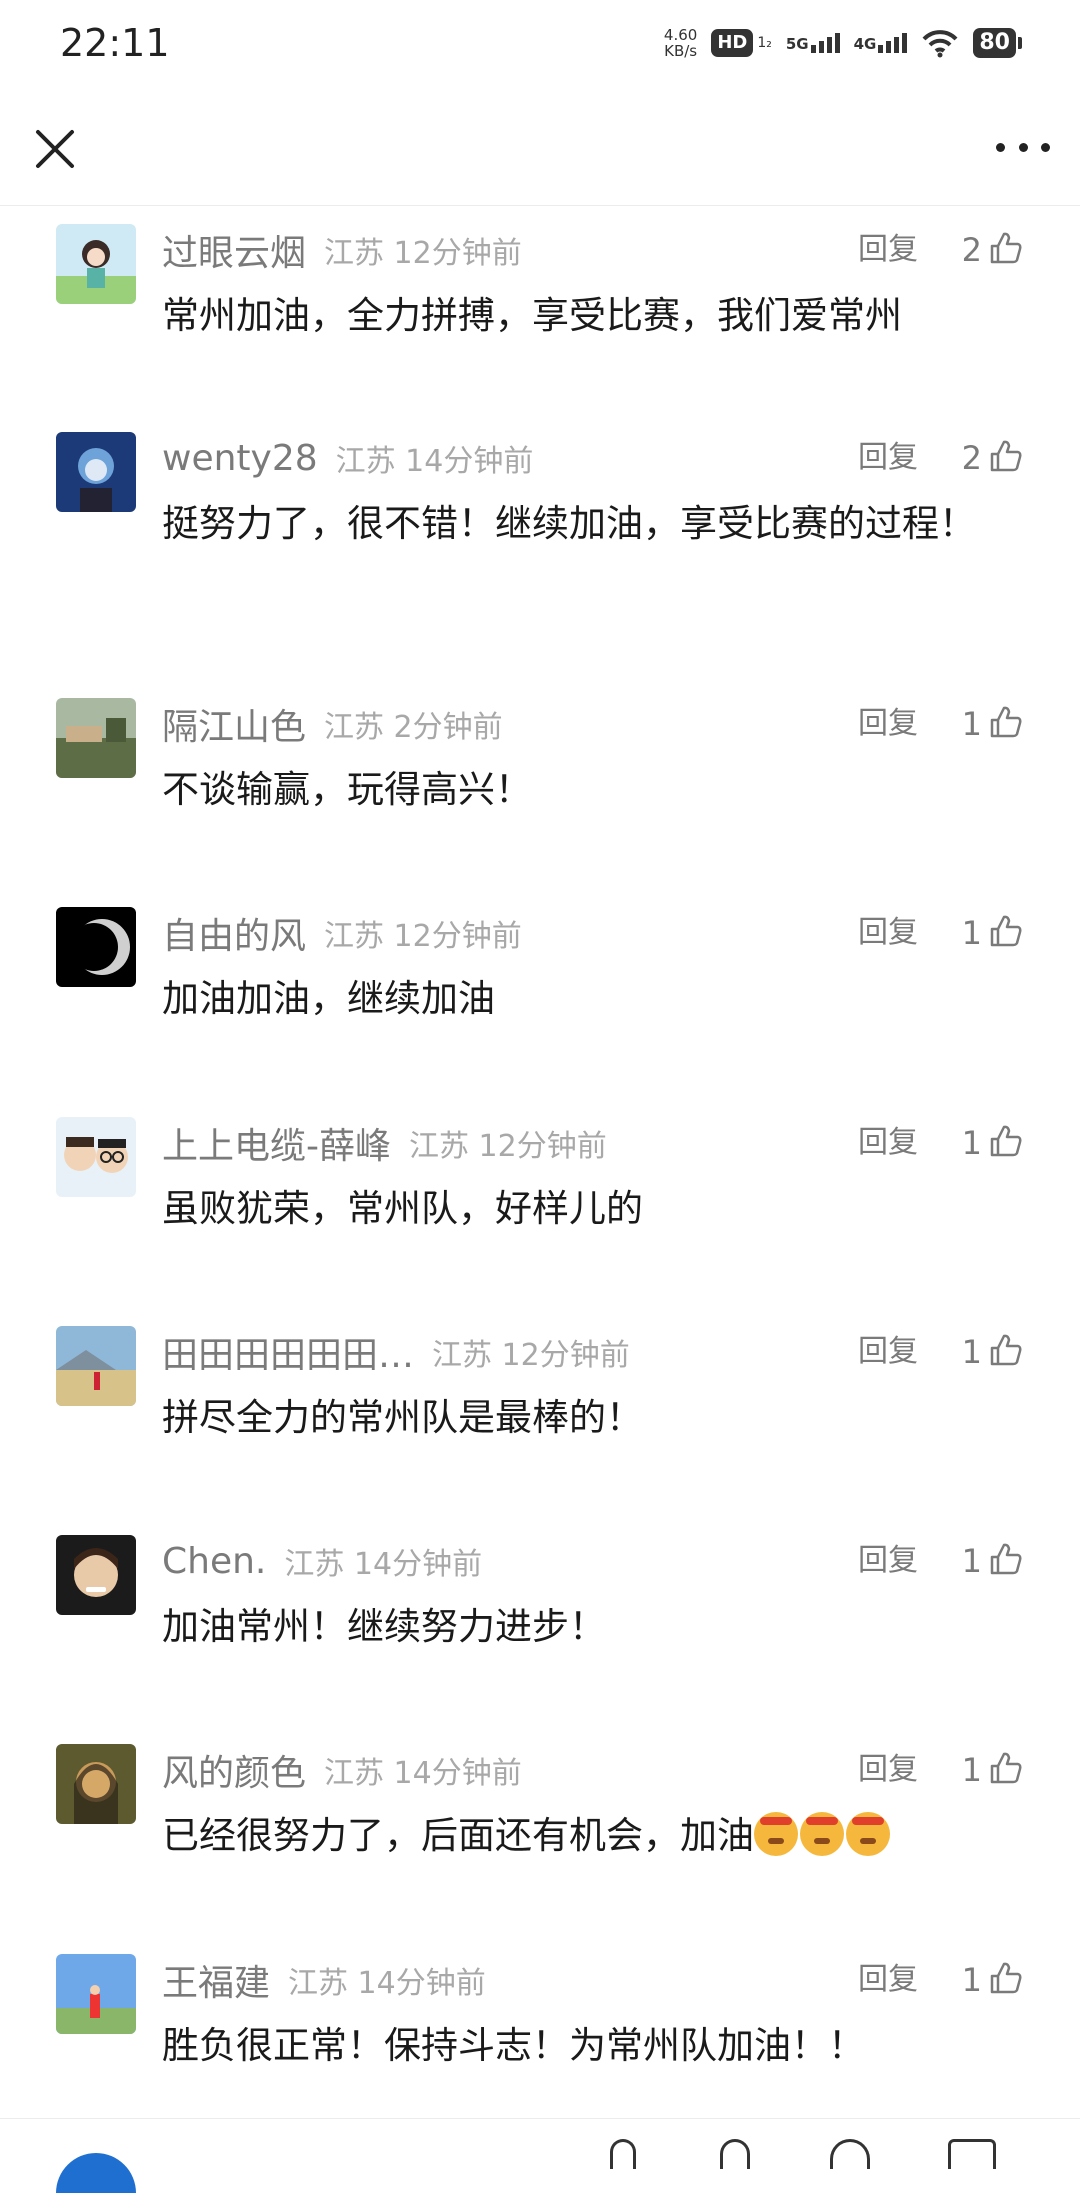  Describe the element at coordinates (115, 43) in the screenshot. I see `status-time: 22:11` at that location.